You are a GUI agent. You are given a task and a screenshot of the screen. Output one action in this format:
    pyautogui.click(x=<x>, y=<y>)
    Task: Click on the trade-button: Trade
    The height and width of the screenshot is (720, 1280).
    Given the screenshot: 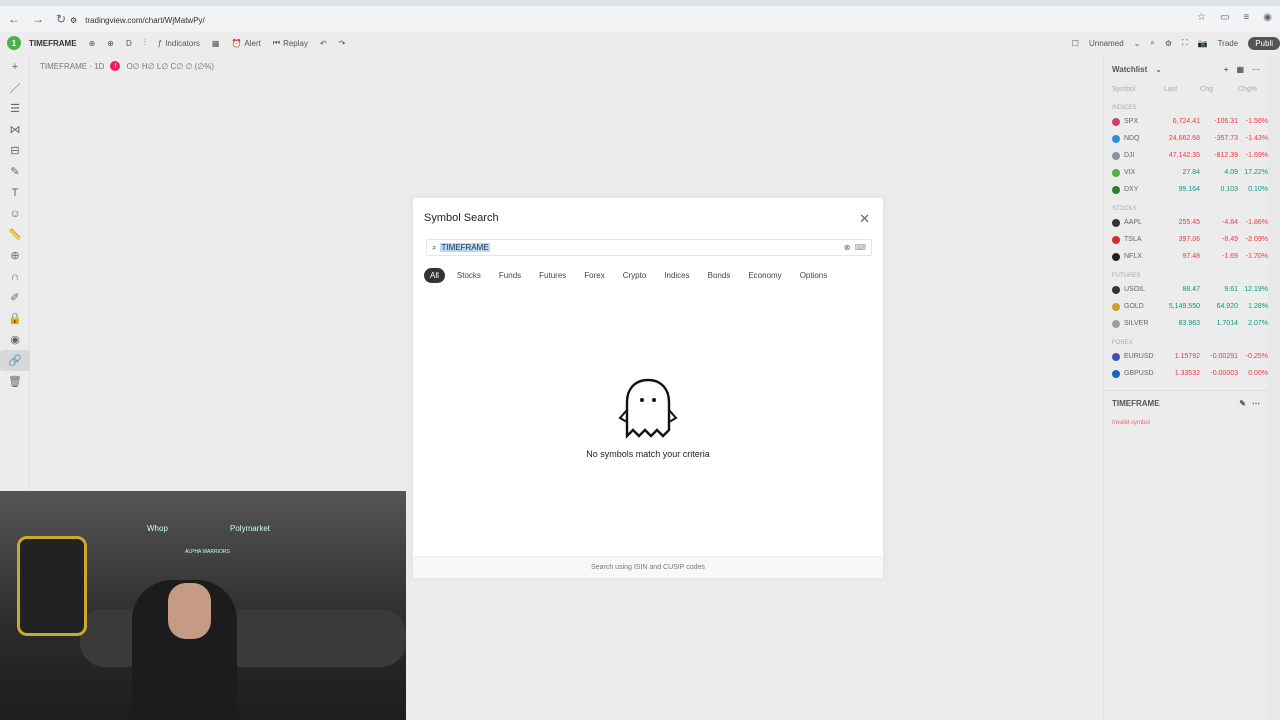 What is the action you would take?
    pyautogui.click(x=1228, y=43)
    